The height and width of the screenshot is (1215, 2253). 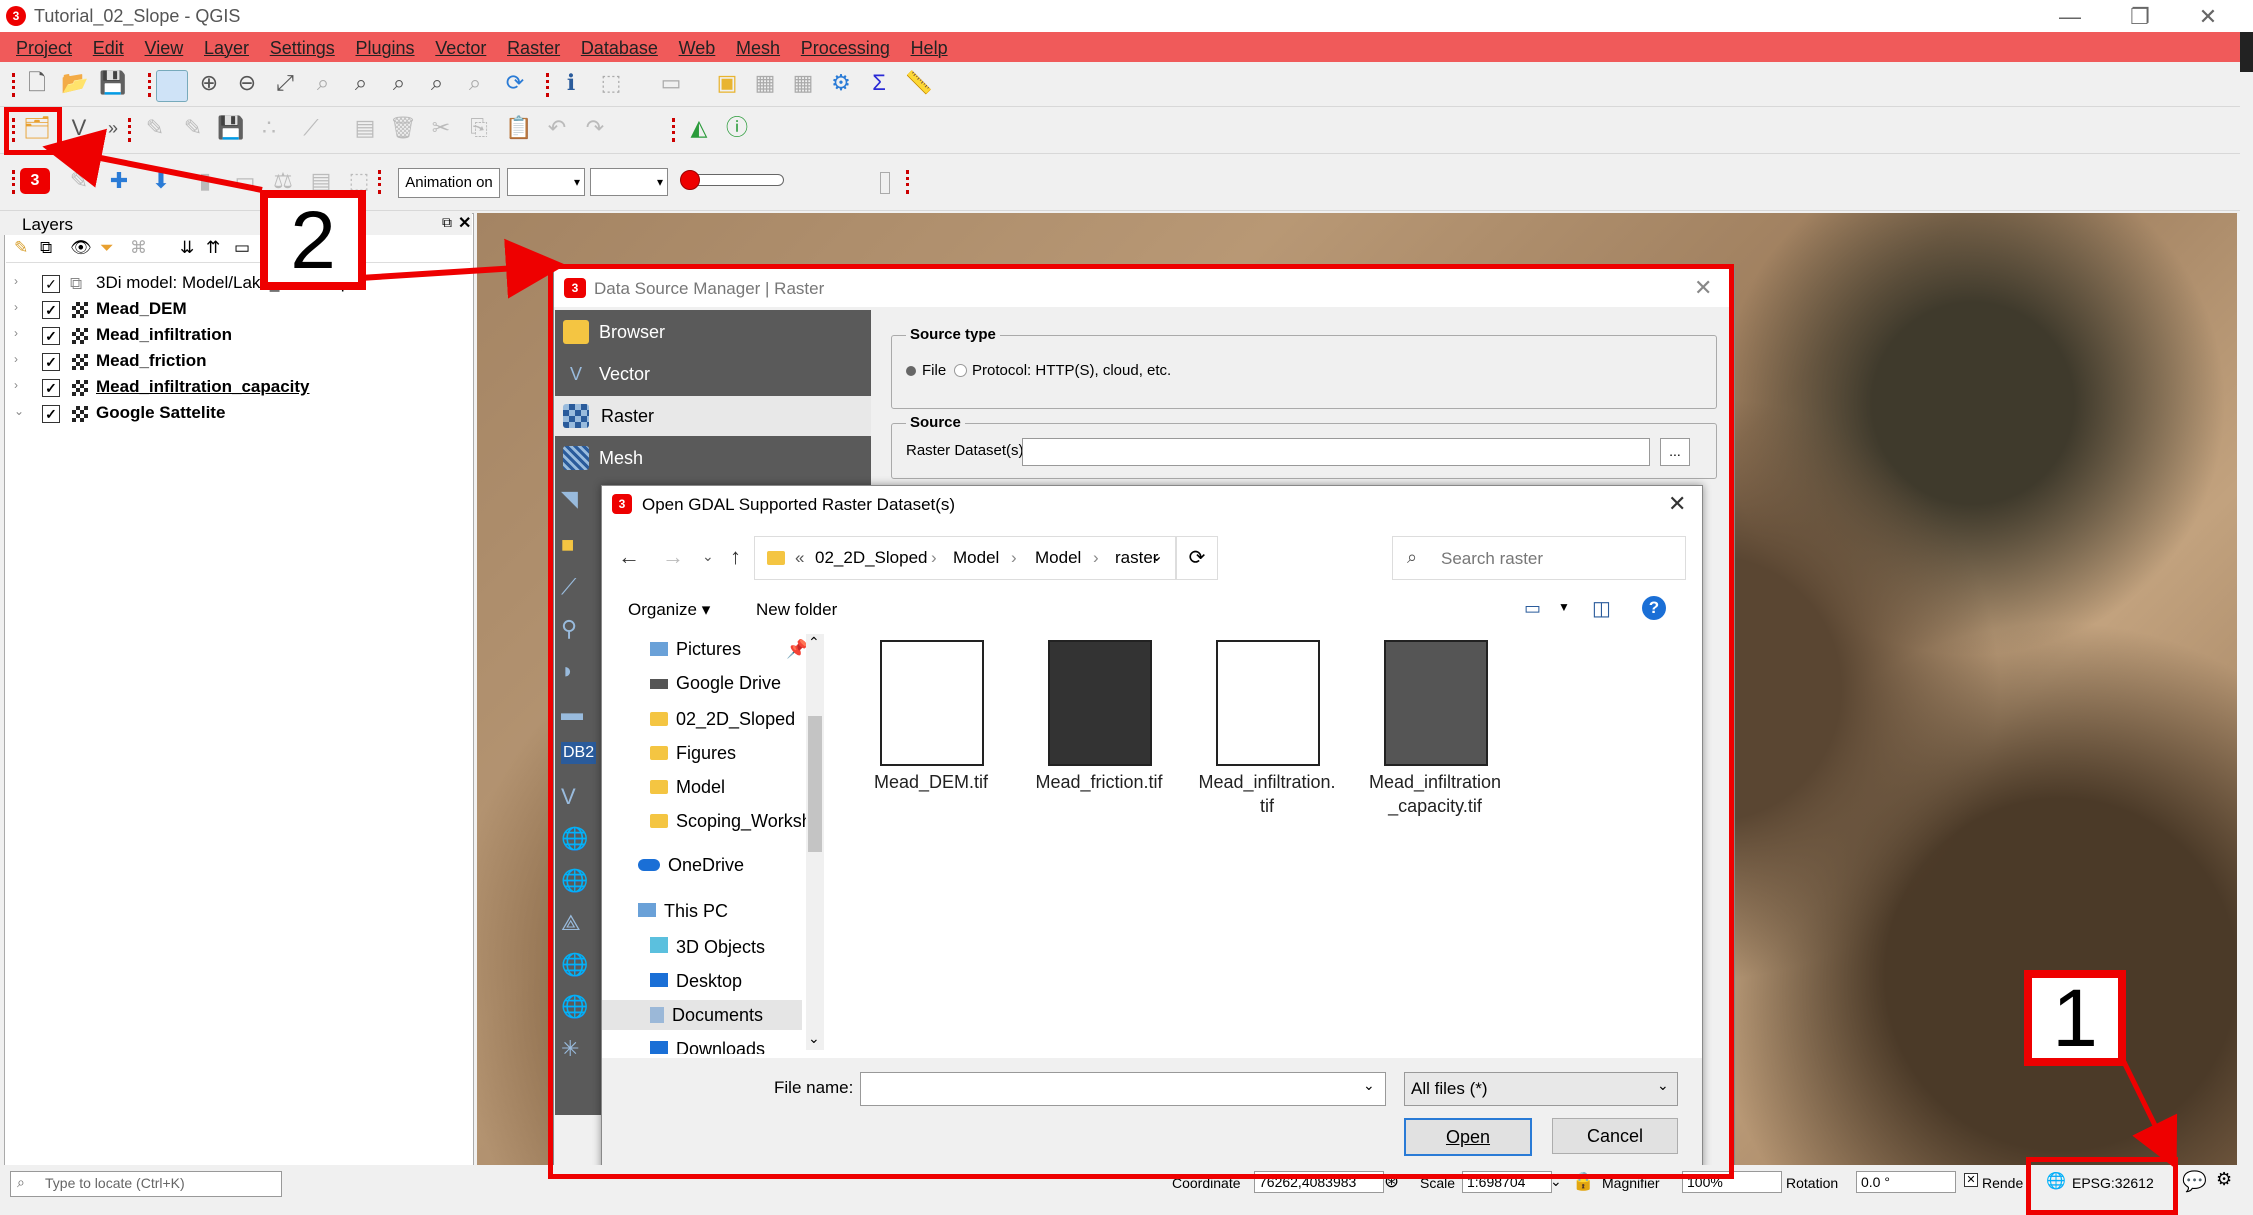 What do you see at coordinates (152, 160) in the screenshot?
I see `arrow-to-dsm-icon` at bounding box center [152, 160].